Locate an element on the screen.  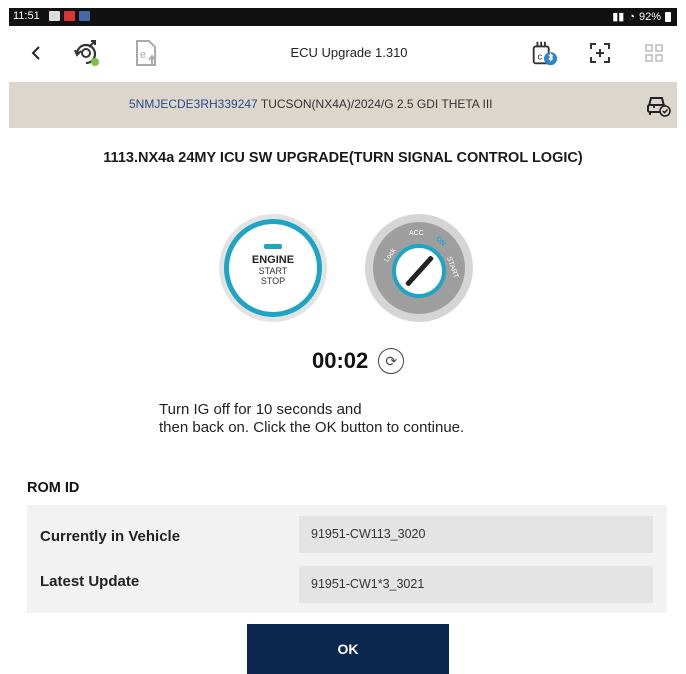
ok-button: OK is located at coordinates (348, 649).